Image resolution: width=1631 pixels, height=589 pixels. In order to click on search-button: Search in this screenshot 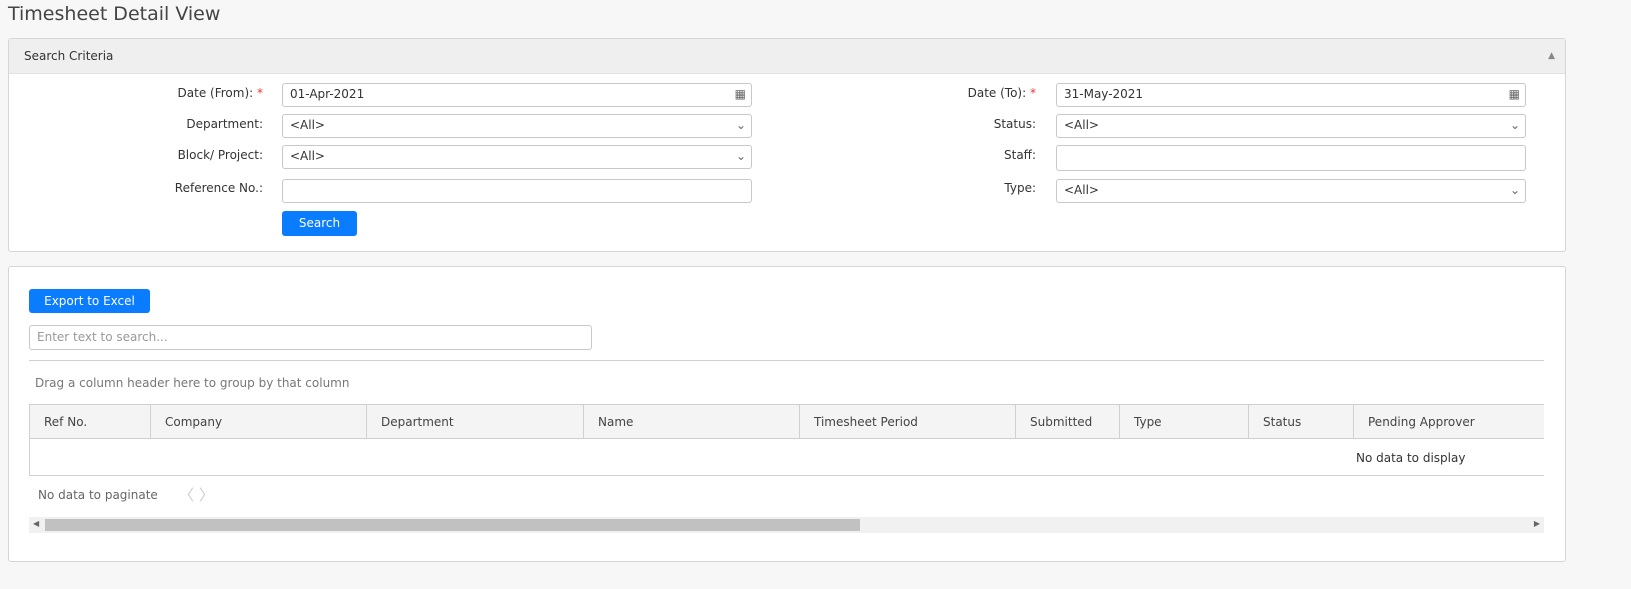, I will do `click(319, 223)`.